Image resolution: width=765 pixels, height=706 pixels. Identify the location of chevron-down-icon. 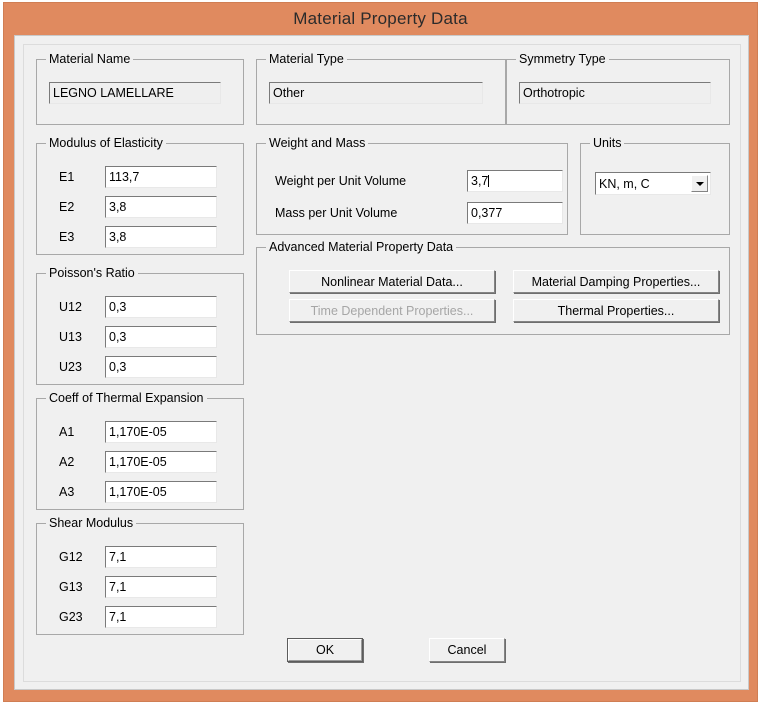
(699, 183).